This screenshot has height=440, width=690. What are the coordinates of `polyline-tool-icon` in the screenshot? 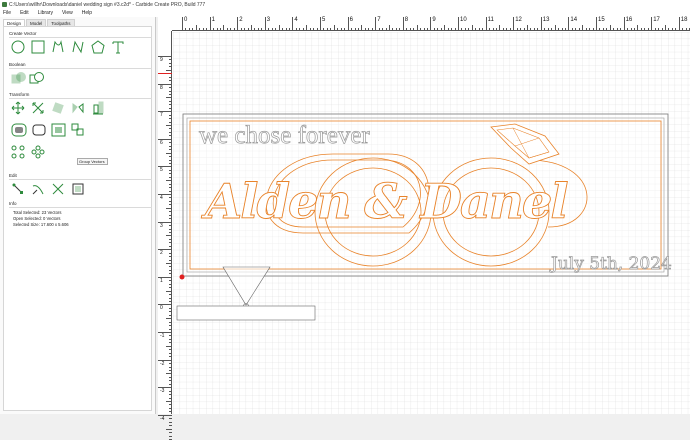 It's located at (78, 47).